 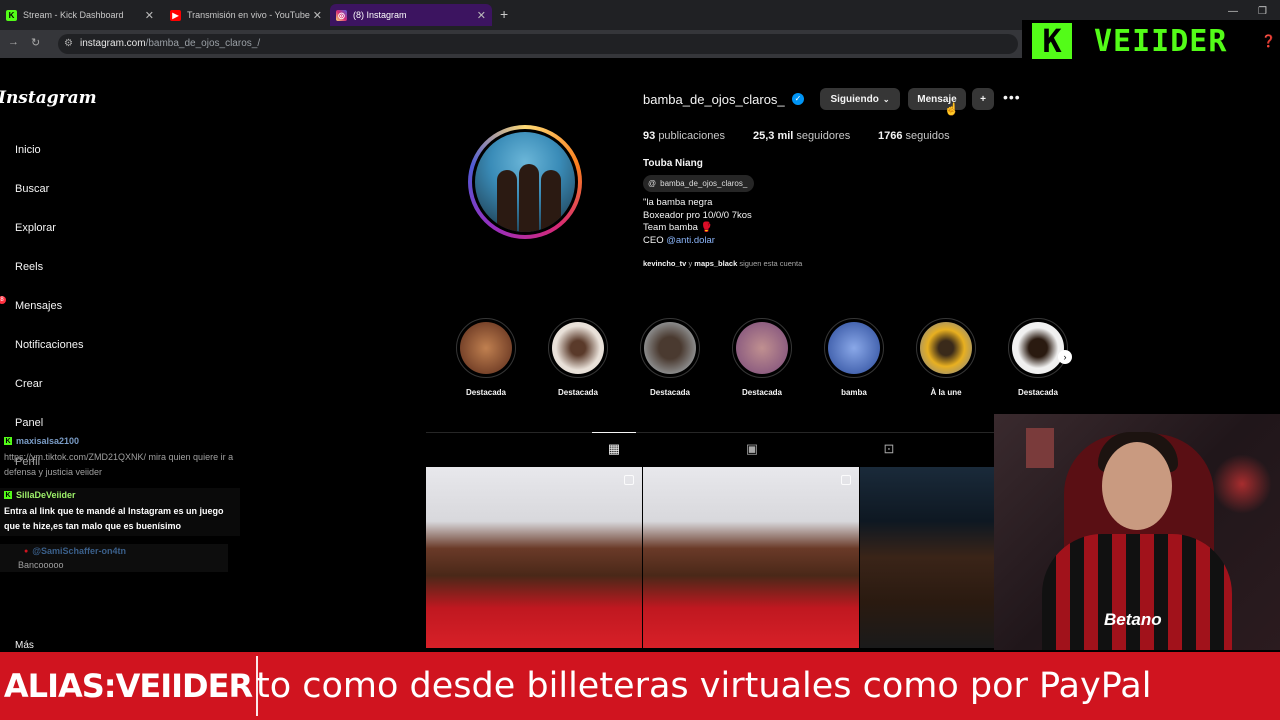 What do you see at coordinates (889, 449) in the screenshot?
I see `tagged-icon: ⊡` at bounding box center [889, 449].